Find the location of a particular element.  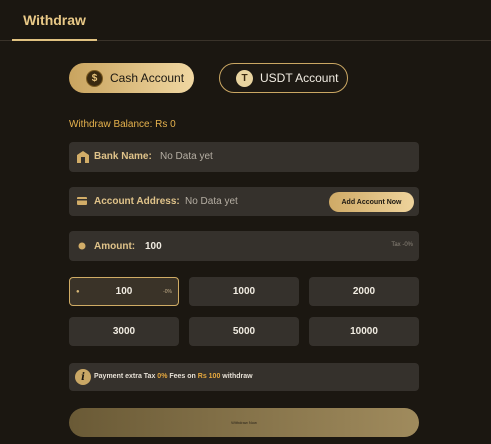

amount-option-value: 3000 is located at coordinates (124, 331).